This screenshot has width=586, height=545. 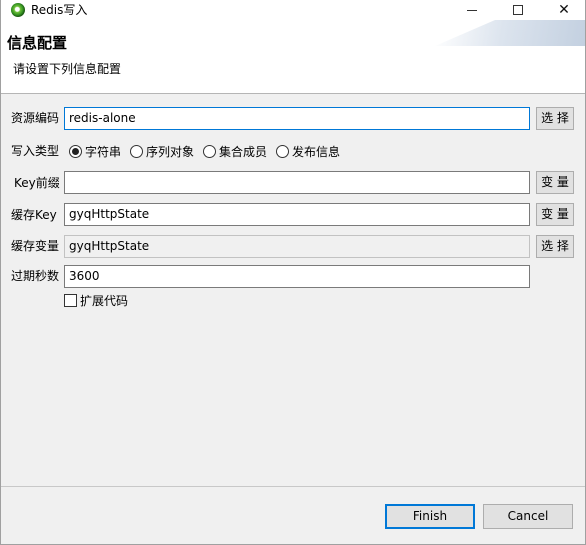 I want to click on radio-string: 字符串, so click(x=95, y=151).